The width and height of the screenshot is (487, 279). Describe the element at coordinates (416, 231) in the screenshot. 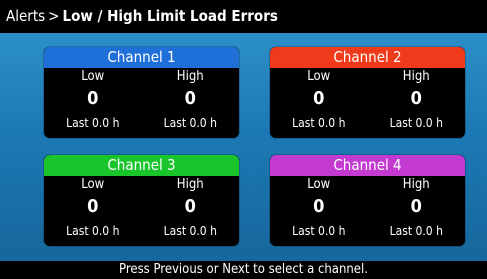

I see `channel-4-high-last: Last 0.0 h` at that location.